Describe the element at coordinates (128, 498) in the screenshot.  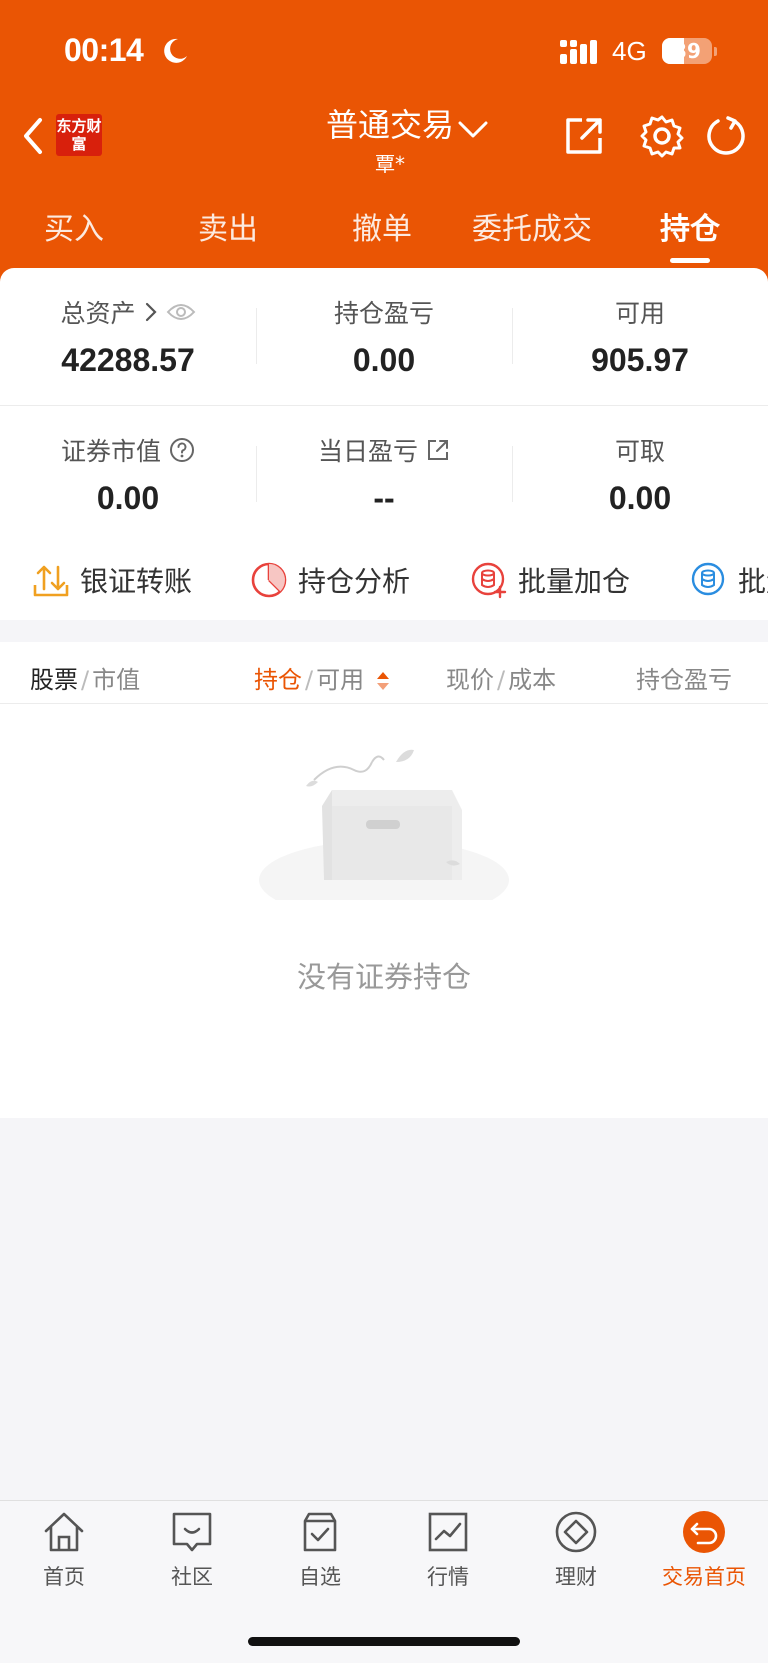
I see `market-value-value: 0.00` at that location.